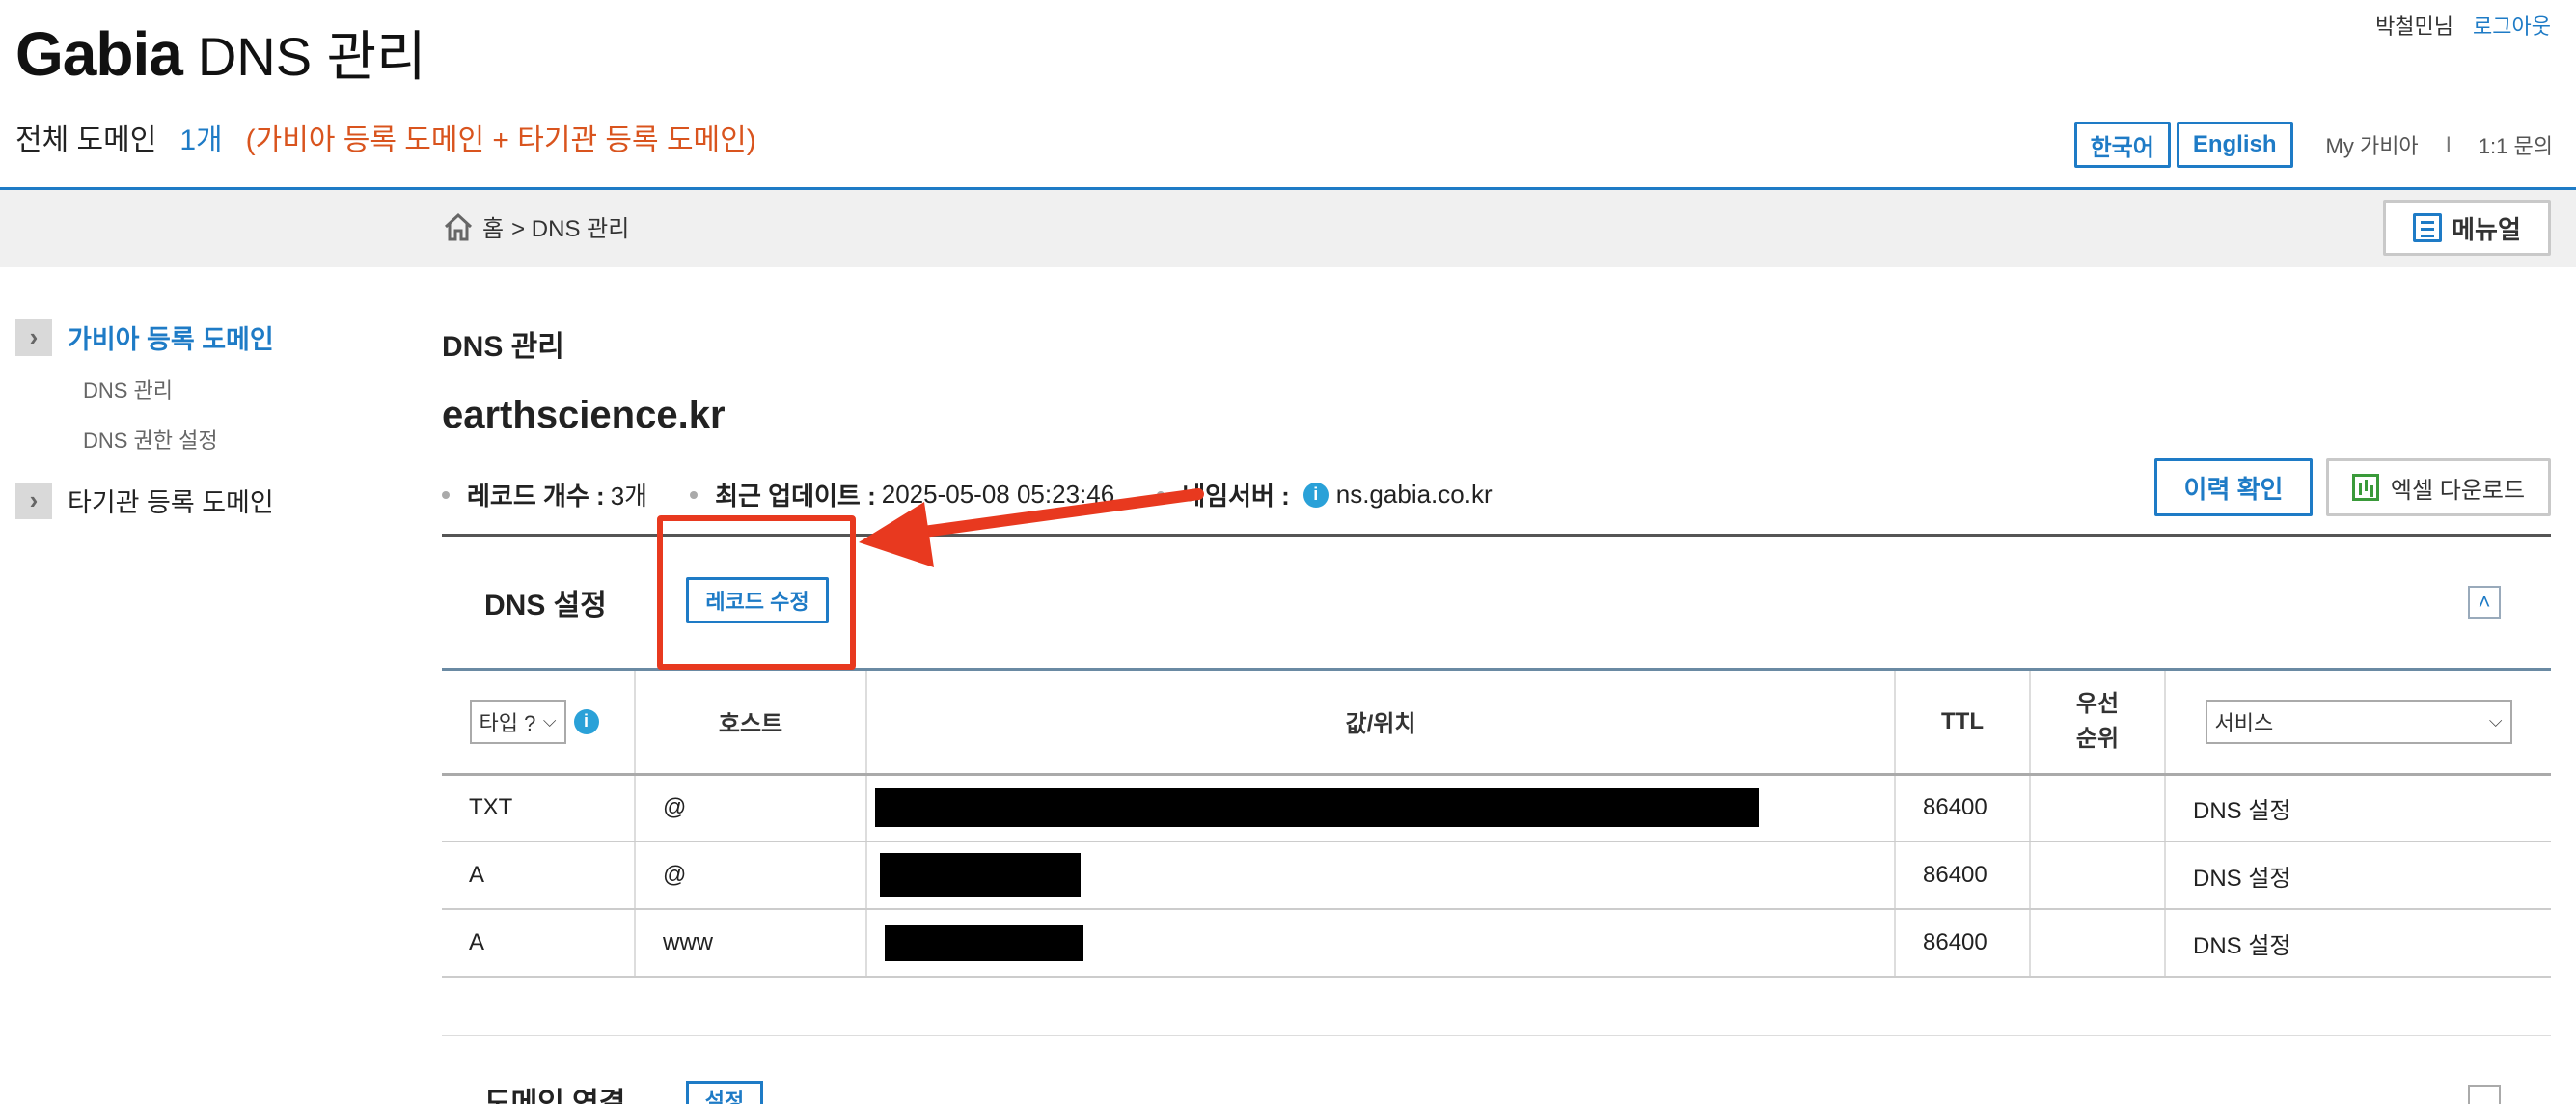 Image resolution: width=2576 pixels, height=1104 pixels. I want to click on chart-icon, so click(2365, 487).